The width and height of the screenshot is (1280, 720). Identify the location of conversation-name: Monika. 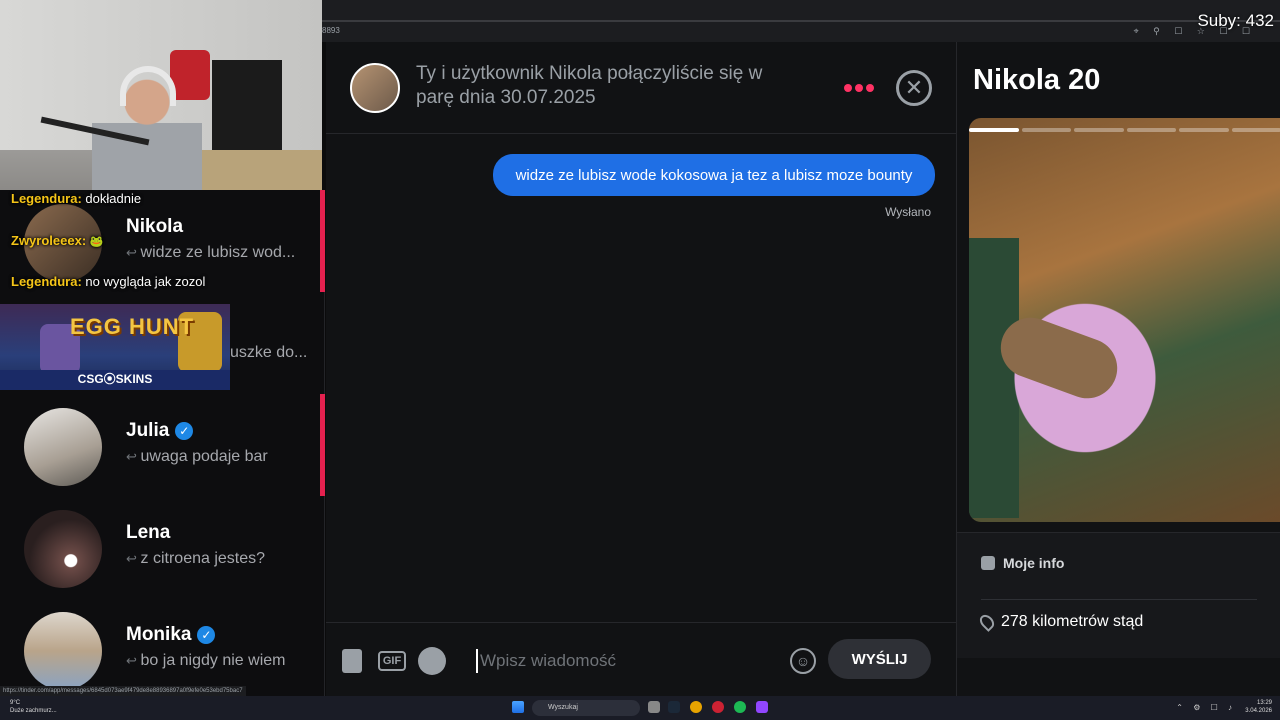
(159, 634).